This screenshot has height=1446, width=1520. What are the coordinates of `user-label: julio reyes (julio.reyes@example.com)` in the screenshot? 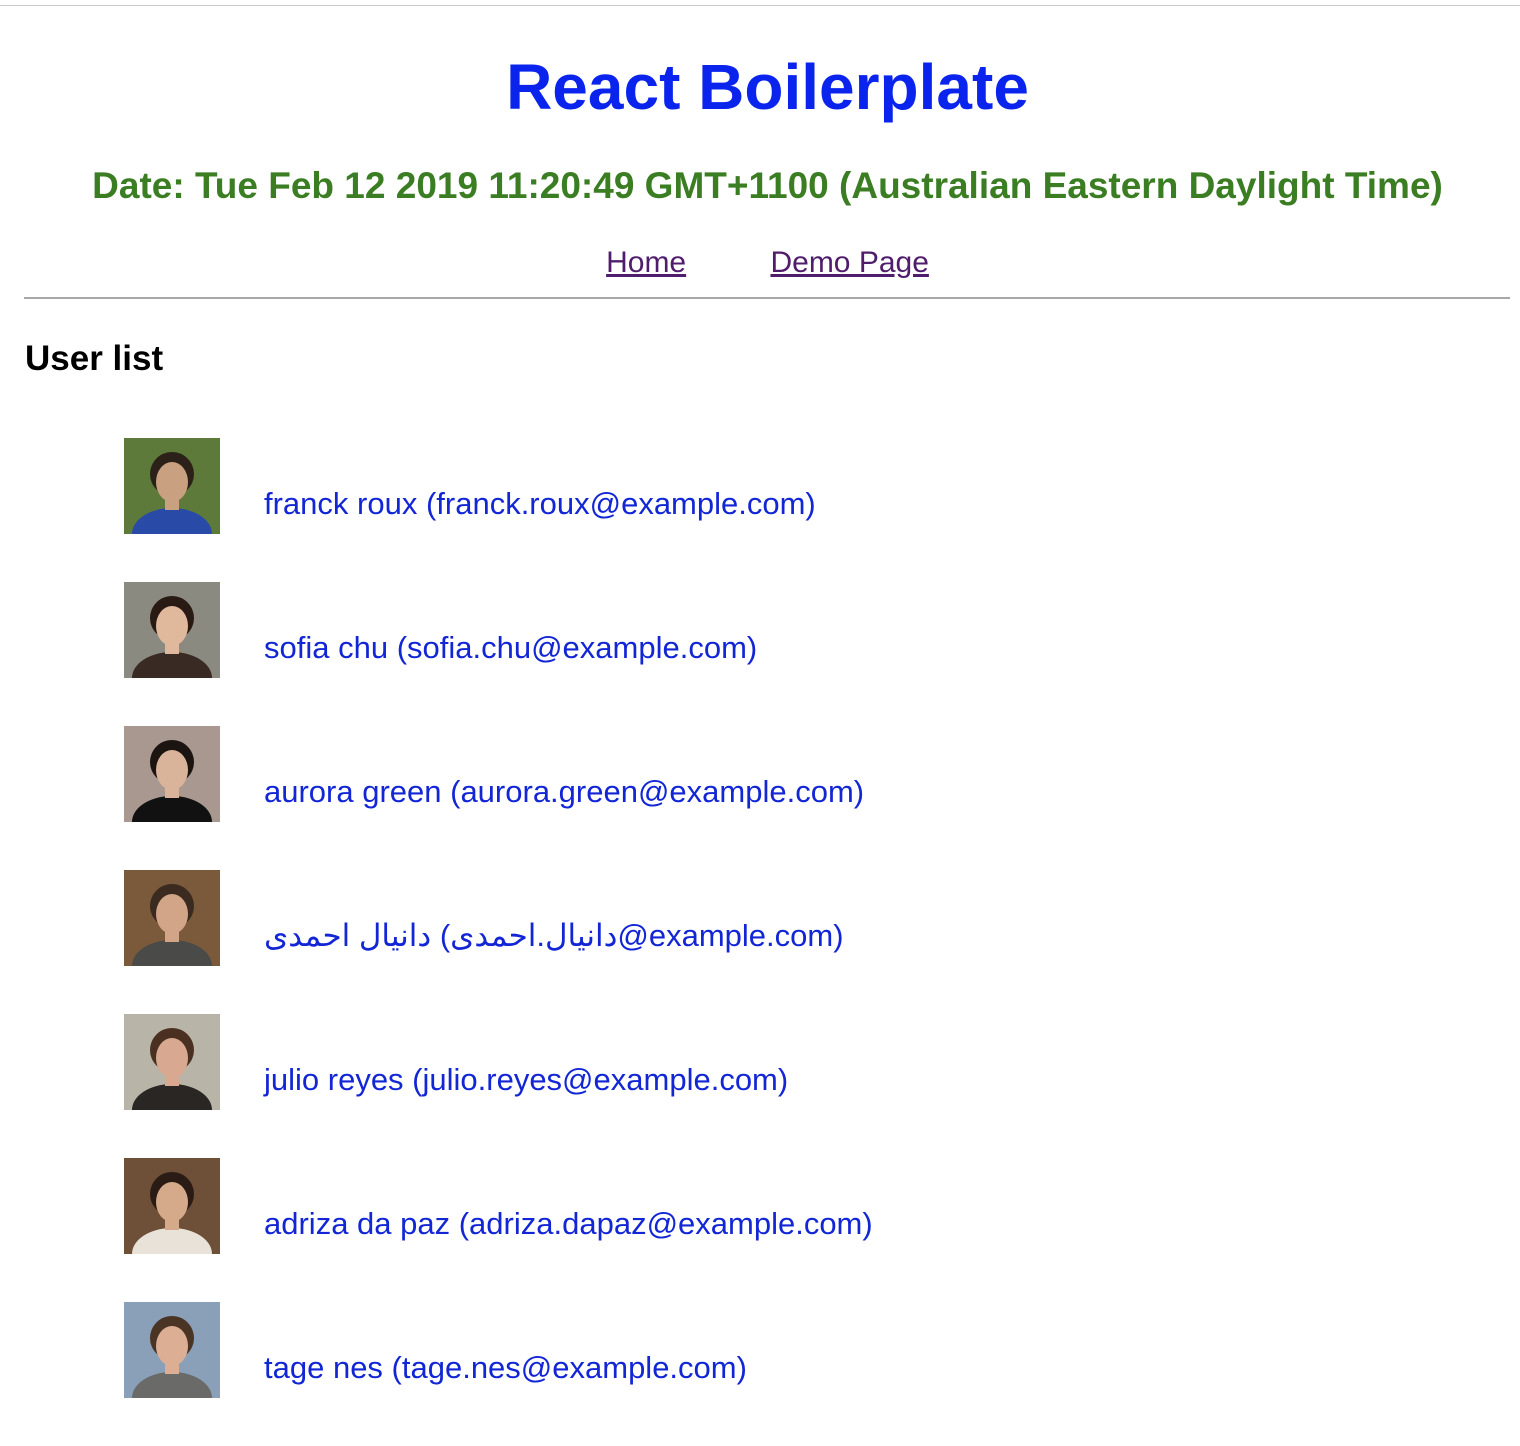 It's located at (526, 1079).